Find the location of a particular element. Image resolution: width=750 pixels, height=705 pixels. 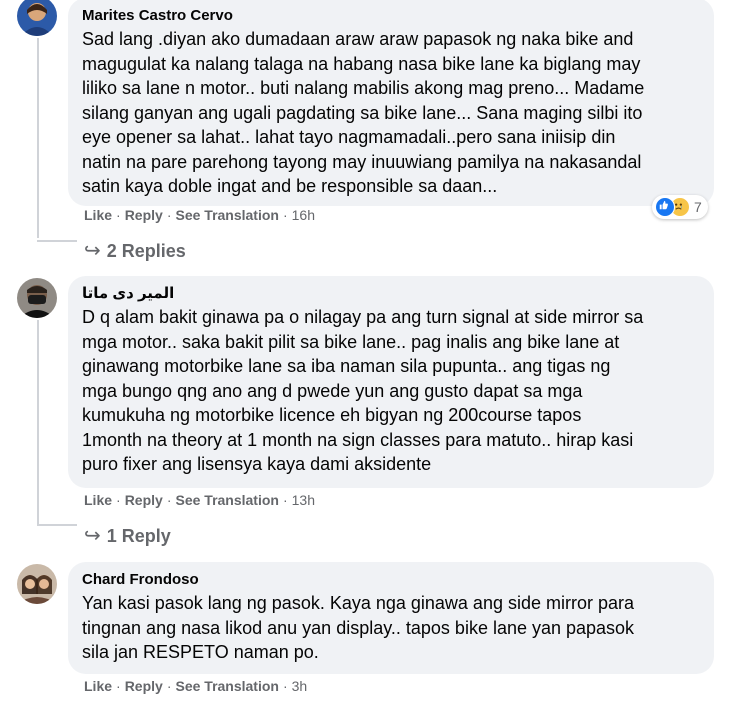

comment-author: Marites Castro Cervo is located at coordinates (391, 15).